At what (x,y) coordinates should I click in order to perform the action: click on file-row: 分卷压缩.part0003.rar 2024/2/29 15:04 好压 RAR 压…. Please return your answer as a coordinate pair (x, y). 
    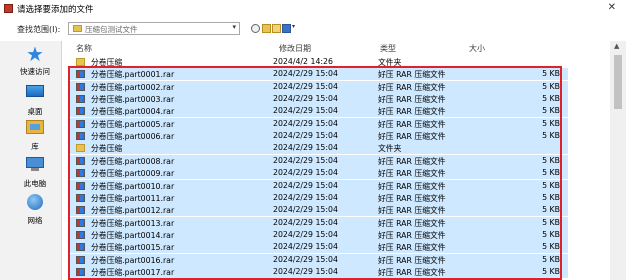
    Looking at the image, I should click on (319, 99).